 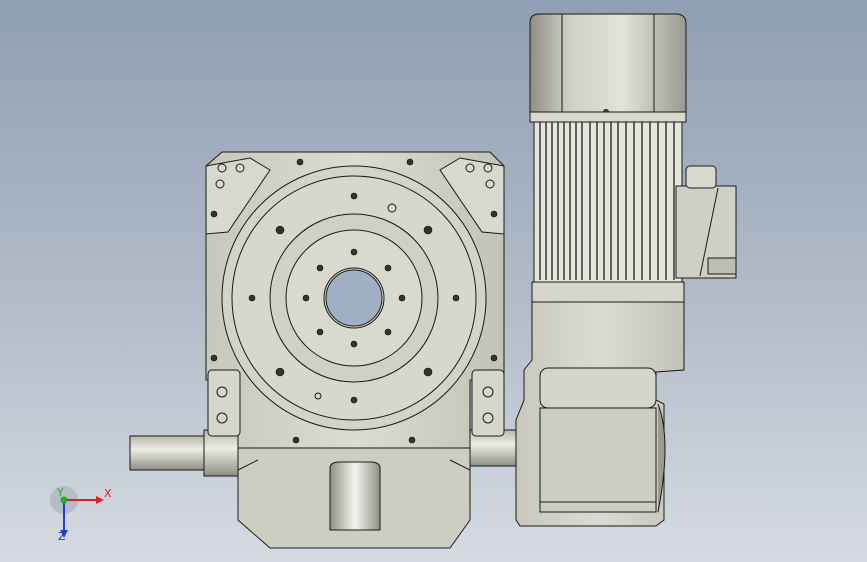 I want to click on motor, so click(x=633, y=158).